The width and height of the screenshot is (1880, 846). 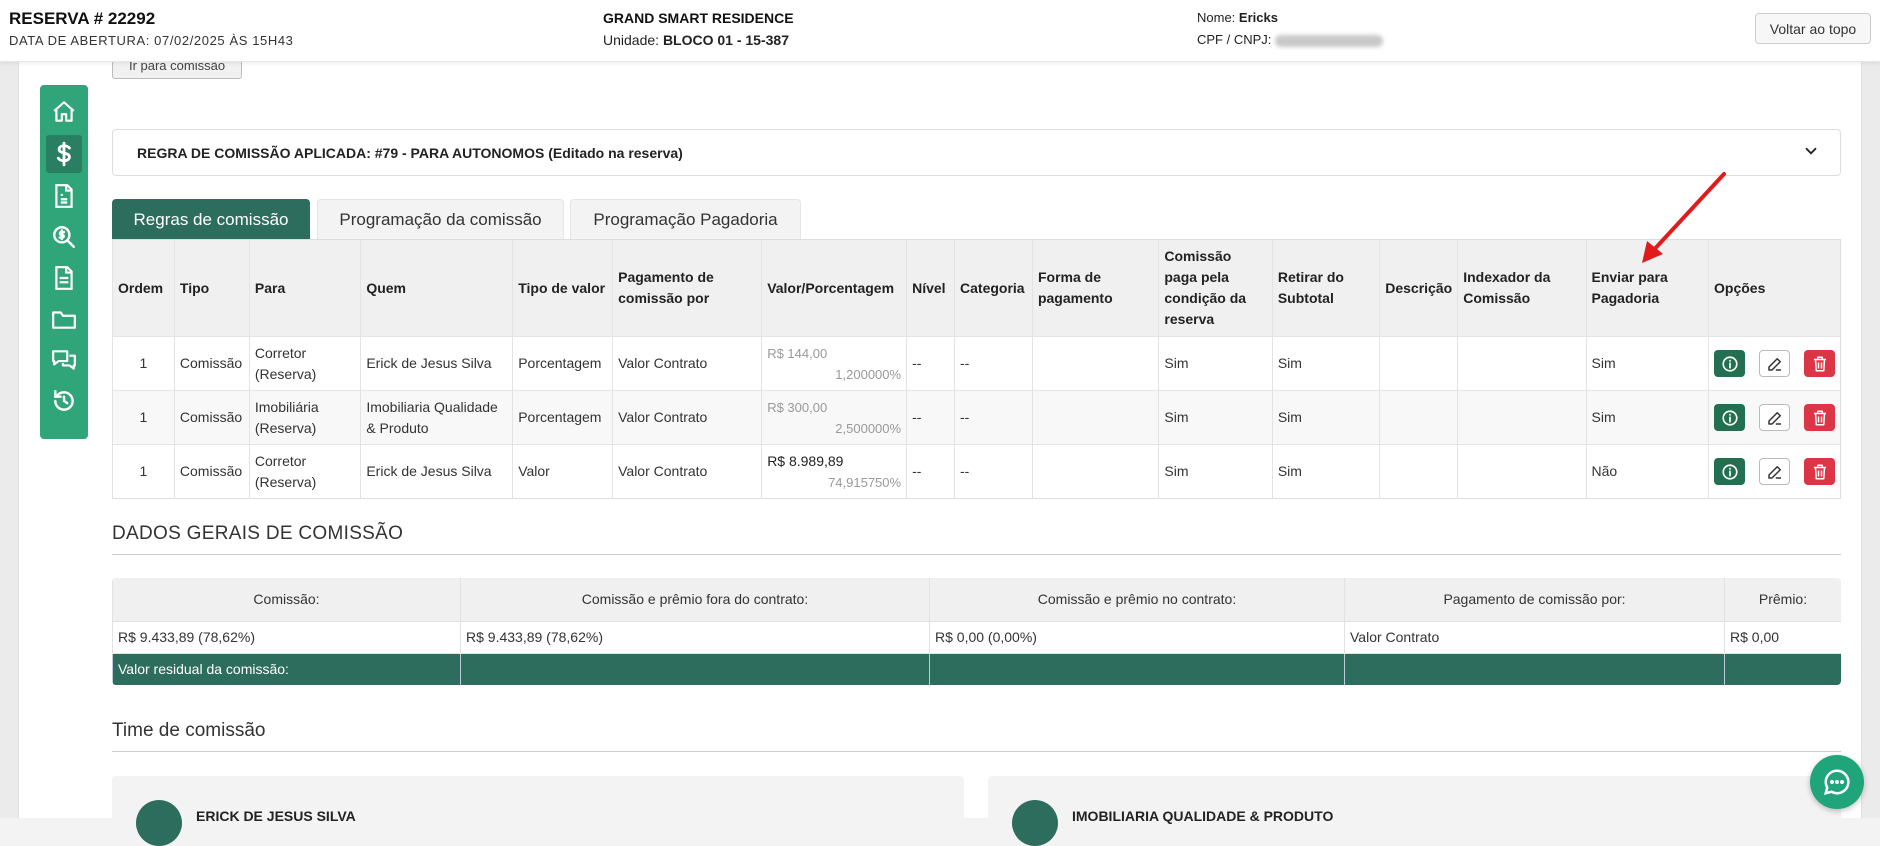 I want to click on unit-label: Unidade:, so click(x=631, y=40).